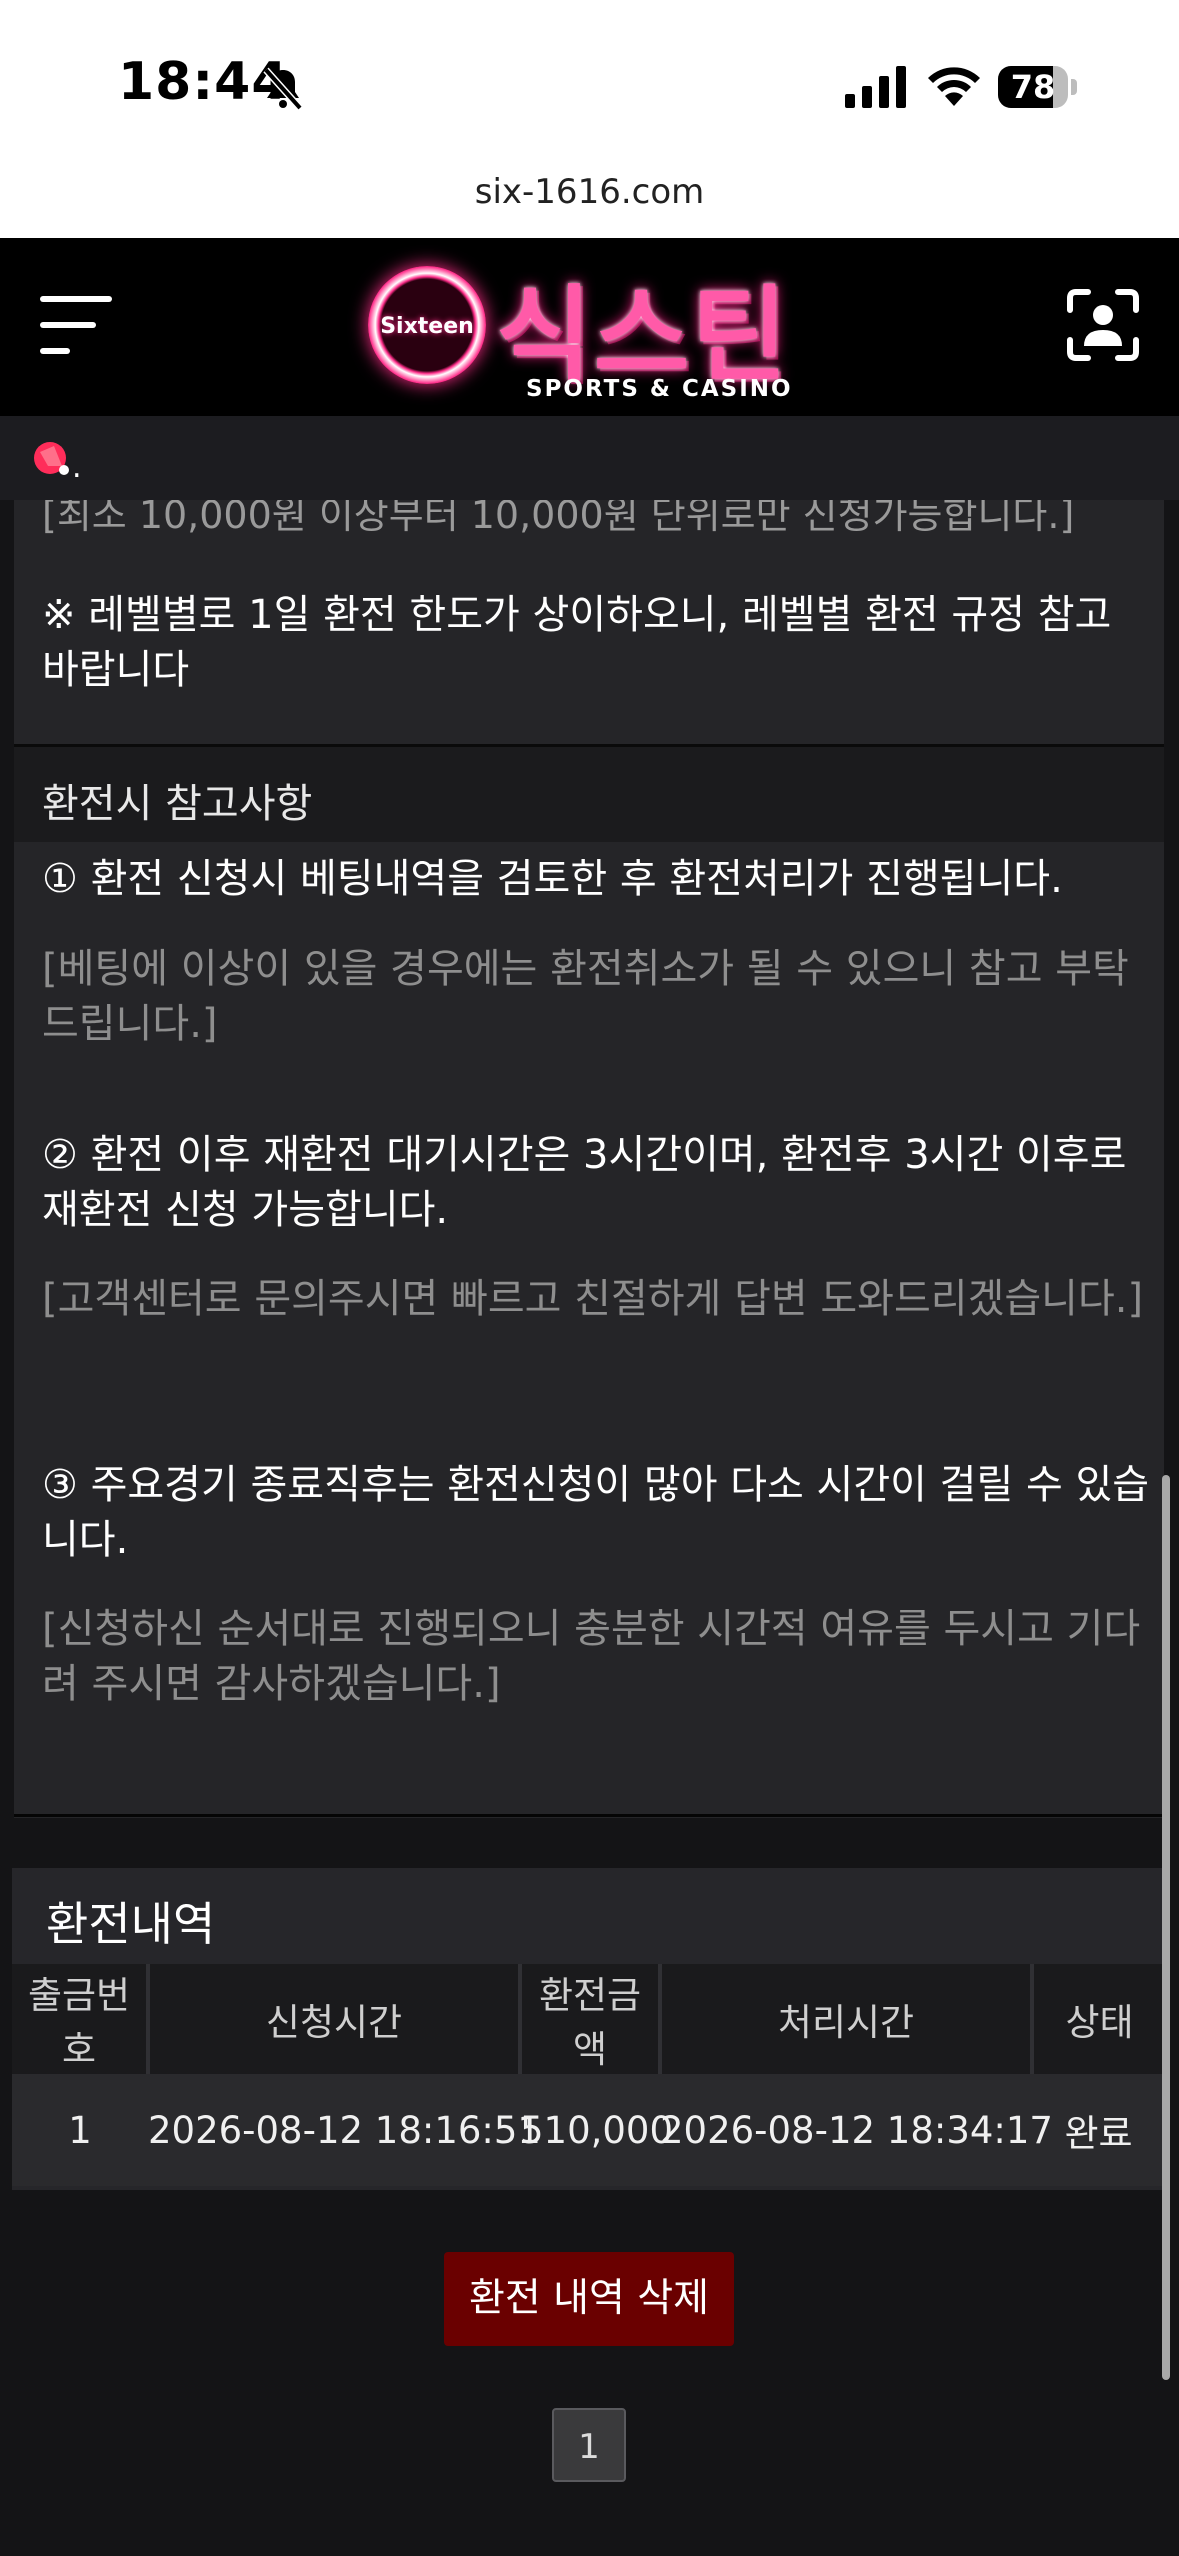 The height and width of the screenshot is (2556, 1179). I want to click on logo-subtitle: SPORTS & CASINO, so click(659, 389).